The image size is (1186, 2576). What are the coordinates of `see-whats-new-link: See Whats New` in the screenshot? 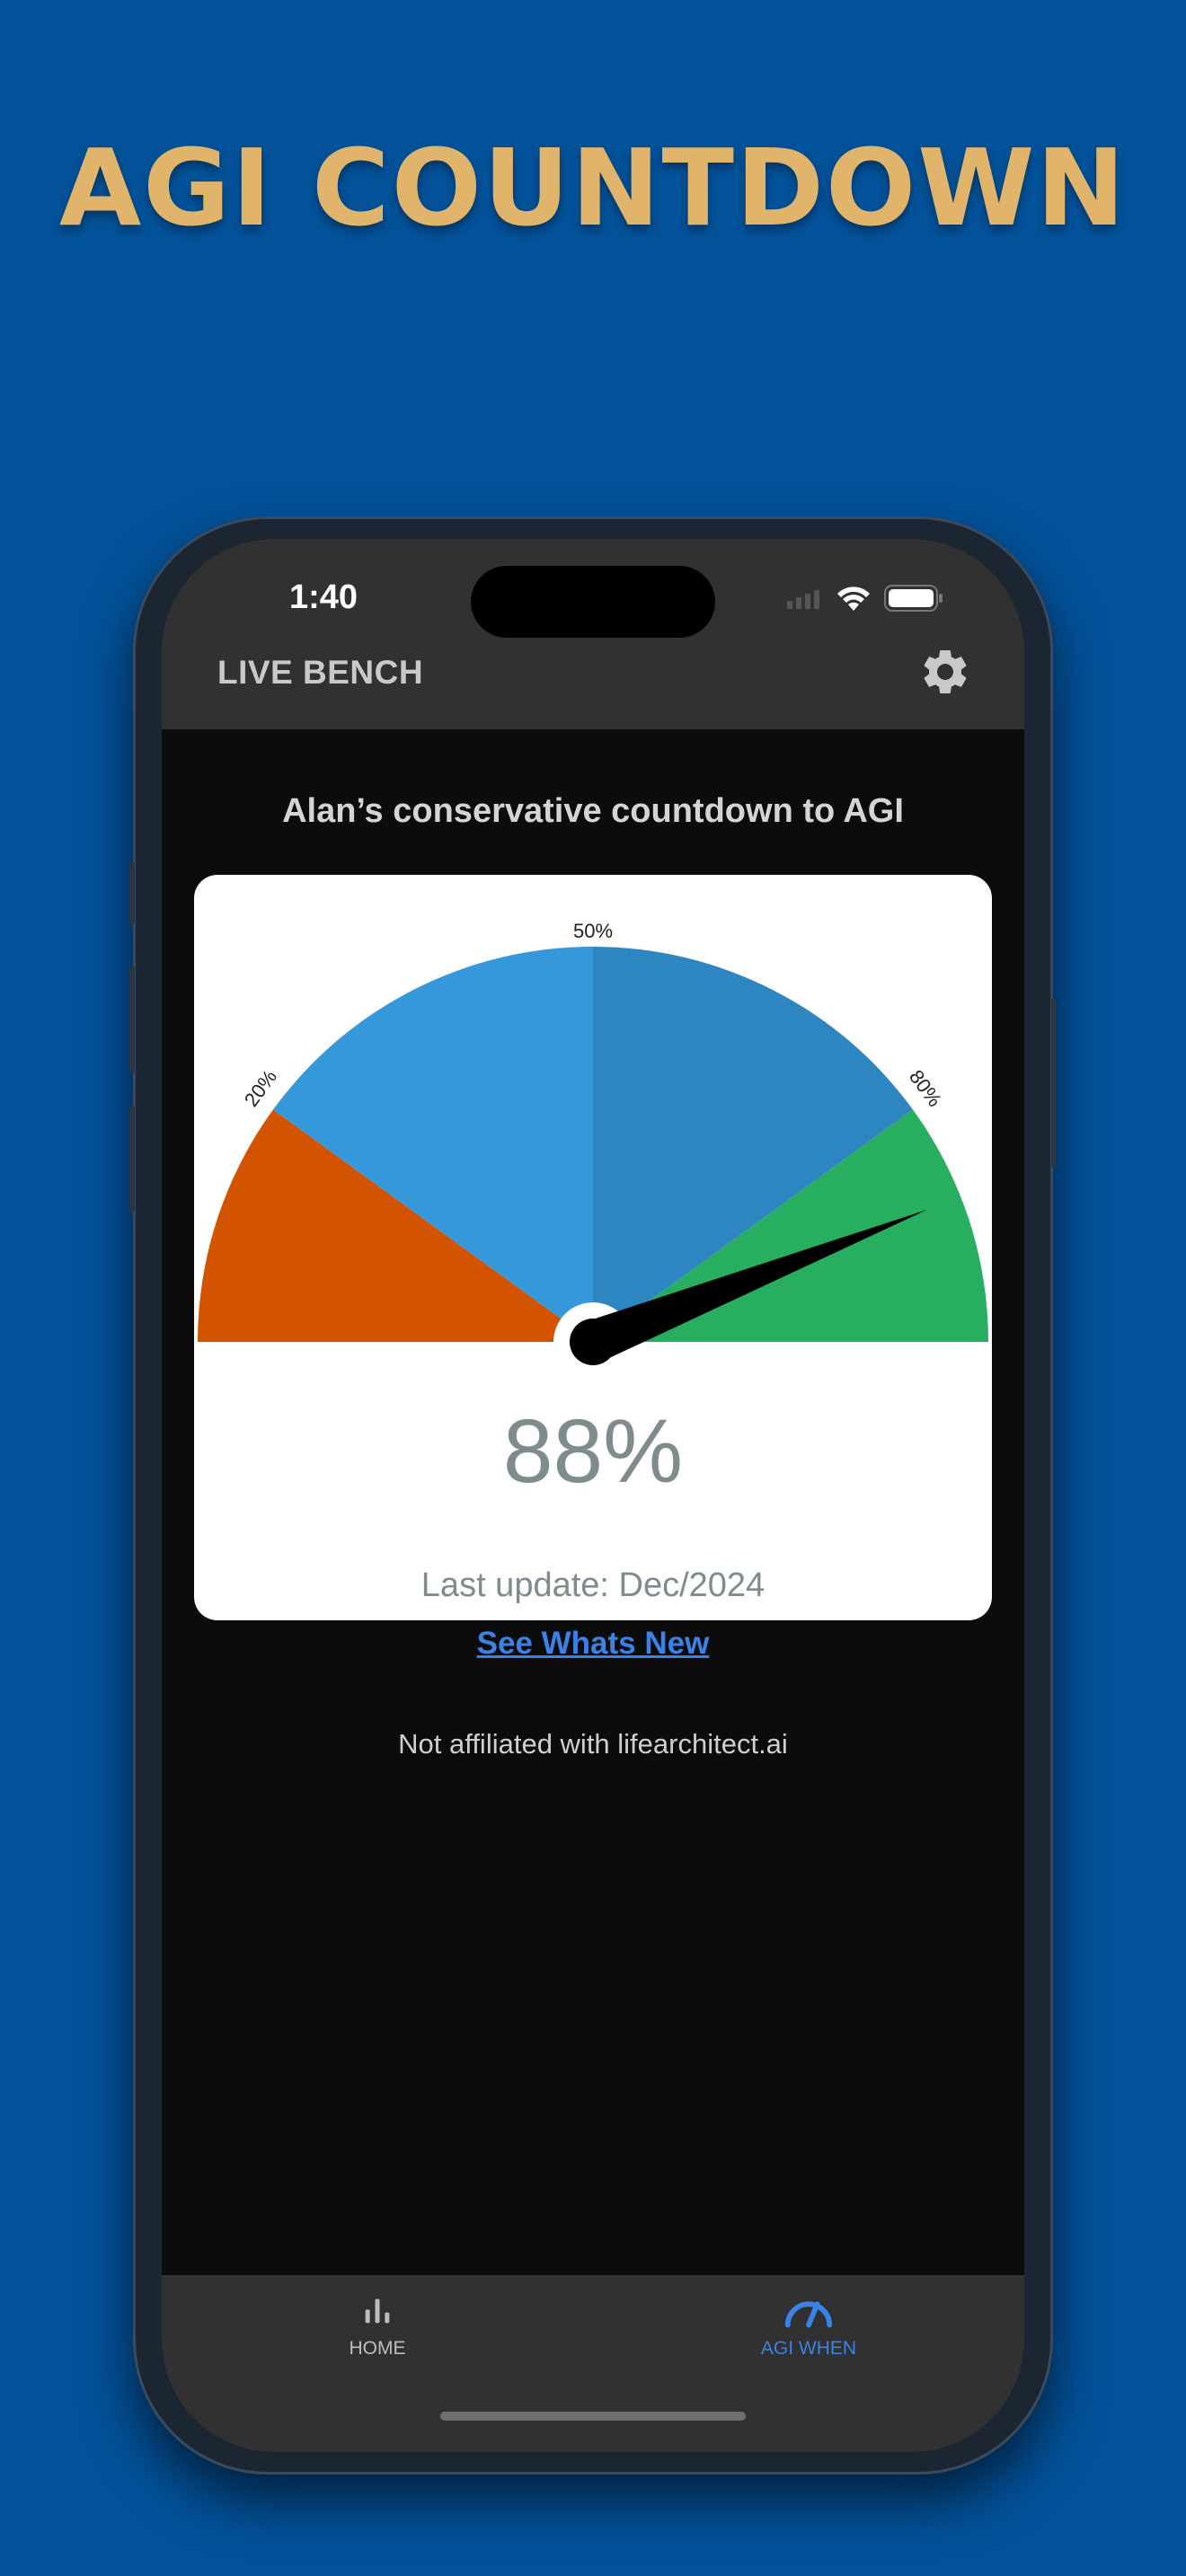 It's located at (593, 1644).